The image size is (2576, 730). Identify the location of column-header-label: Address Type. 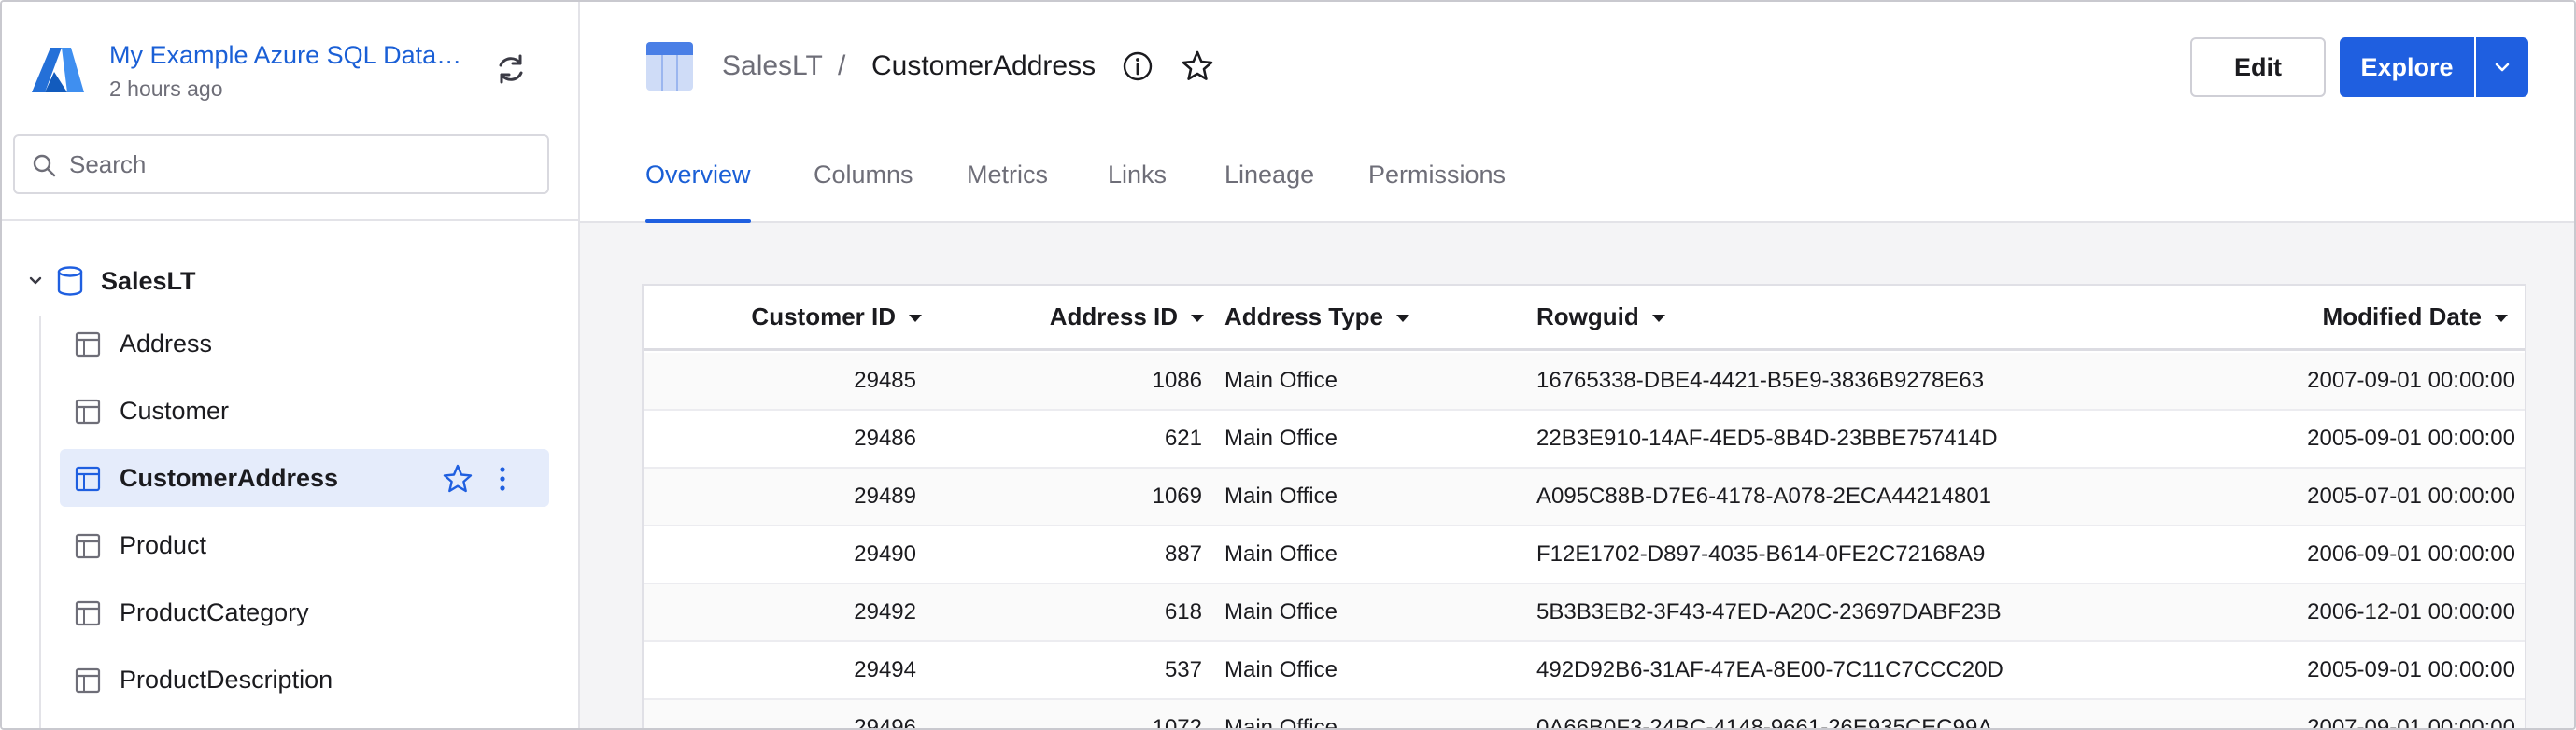
(1304, 316).